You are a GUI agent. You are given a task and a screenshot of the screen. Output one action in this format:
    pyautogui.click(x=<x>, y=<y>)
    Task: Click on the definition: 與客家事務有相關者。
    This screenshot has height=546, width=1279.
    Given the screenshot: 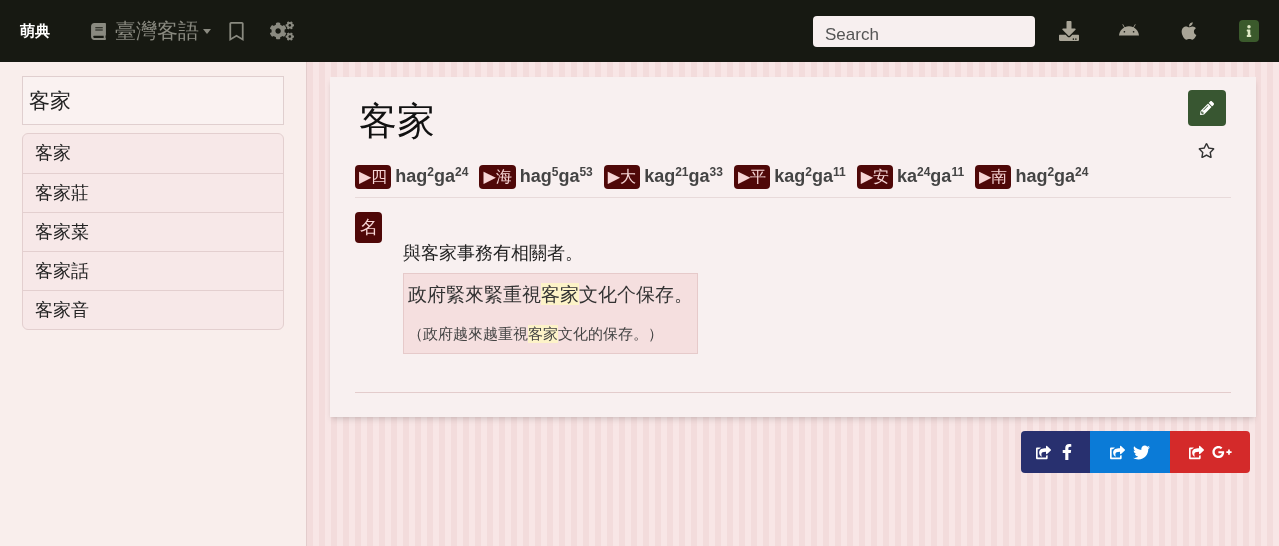 What is the action you would take?
    pyautogui.click(x=493, y=253)
    